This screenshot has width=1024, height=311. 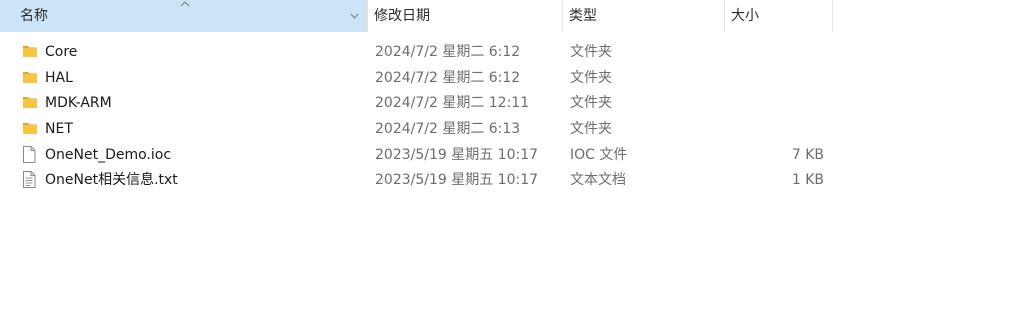 I want to click on file-row-mdk-arm: MDK-ARM 2024/7/2 星期二 12:11 文件夹, so click(x=512, y=103).